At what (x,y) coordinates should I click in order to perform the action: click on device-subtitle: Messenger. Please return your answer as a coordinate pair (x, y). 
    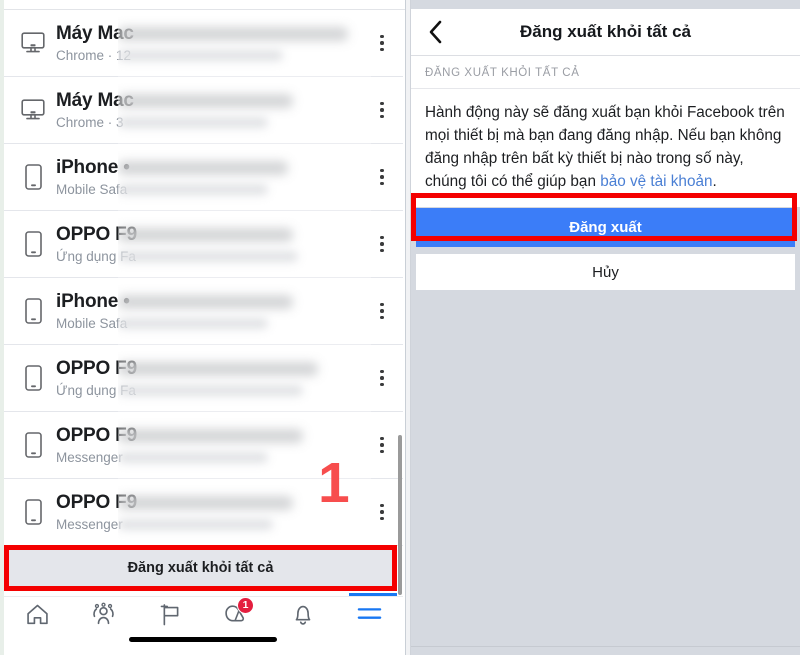
    Looking at the image, I should click on (89, 524).